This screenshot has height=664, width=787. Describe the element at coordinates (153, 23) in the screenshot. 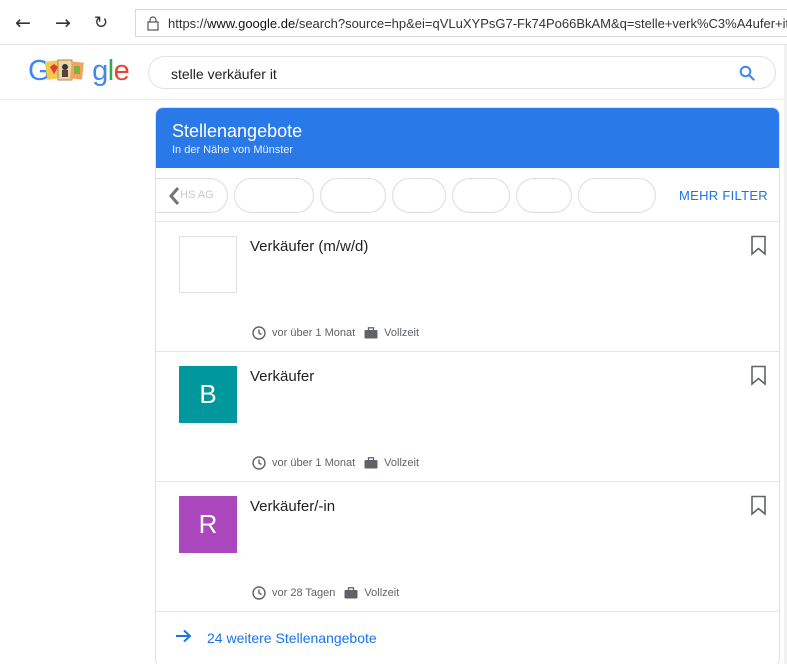

I see `lock-icon` at that location.